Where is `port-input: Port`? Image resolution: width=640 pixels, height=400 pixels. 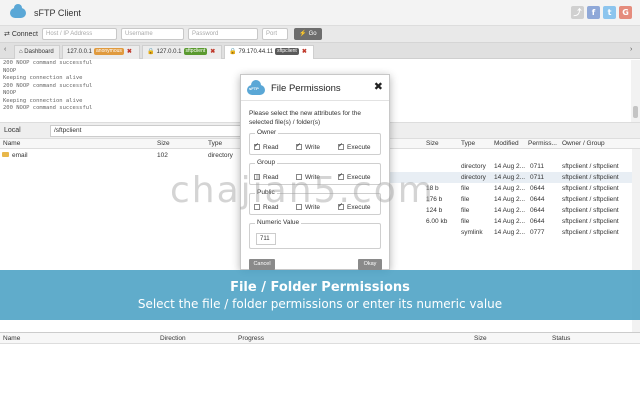 port-input: Port is located at coordinates (275, 34).